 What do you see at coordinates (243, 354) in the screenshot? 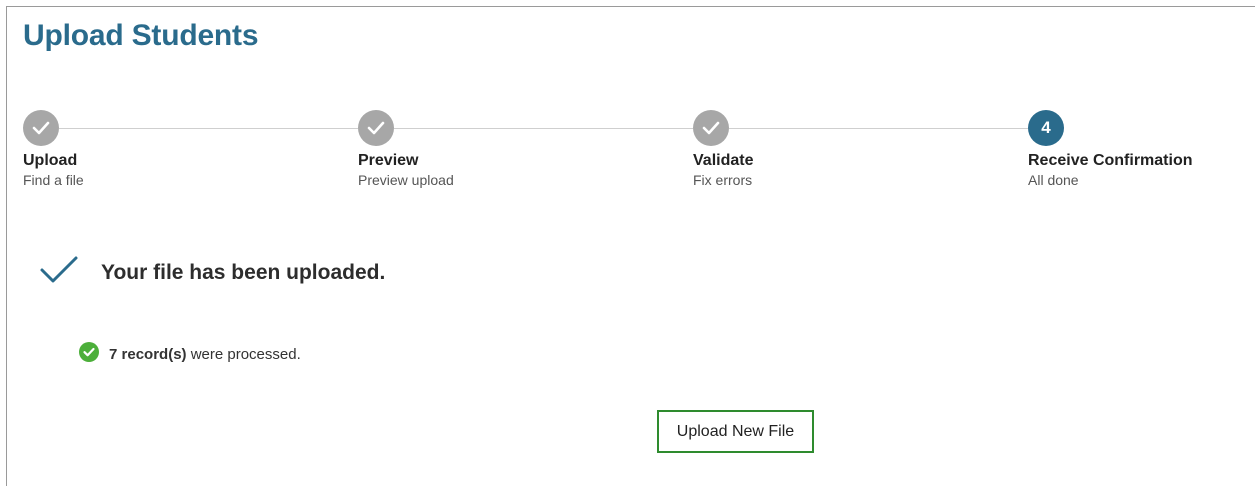
I see `records-suffix: were processed.` at bounding box center [243, 354].